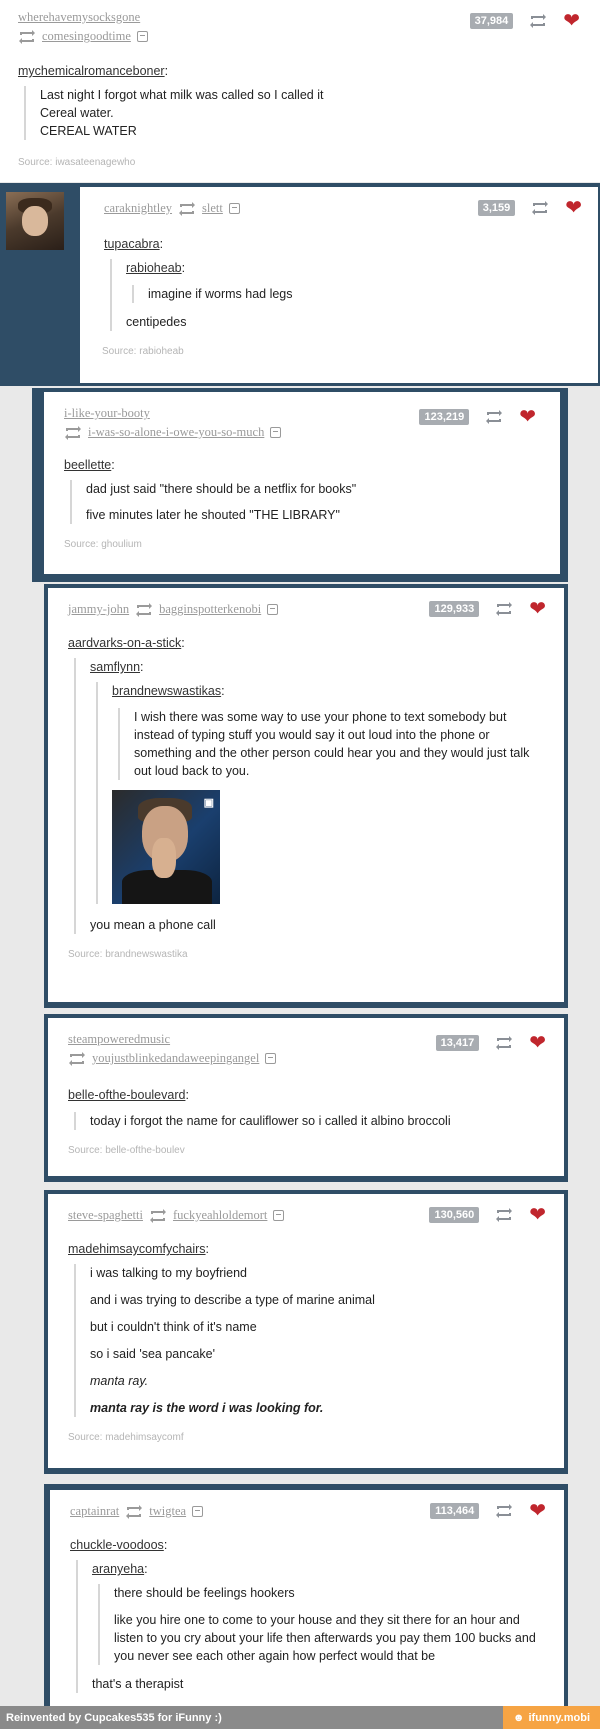 This screenshot has height=1729, width=600. Describe the element at coordinates (454, 1215) in the screenshot. I see `note-count: 130,560` at that location.